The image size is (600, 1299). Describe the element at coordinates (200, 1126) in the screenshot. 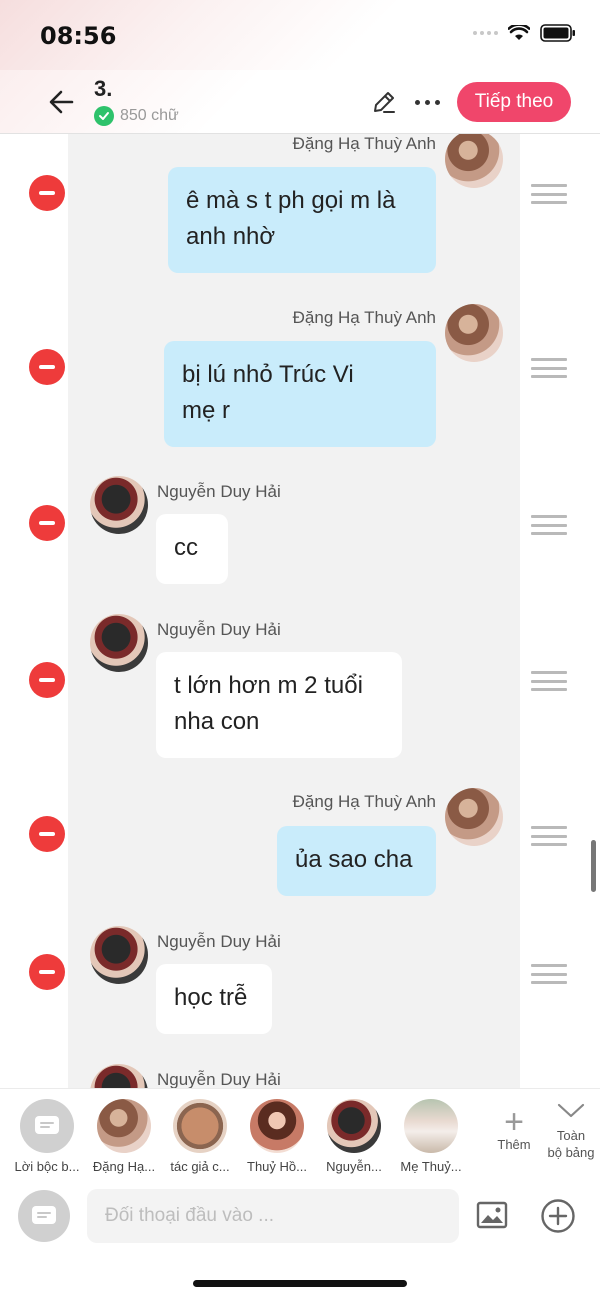

I see `avatar-blob` at that location.